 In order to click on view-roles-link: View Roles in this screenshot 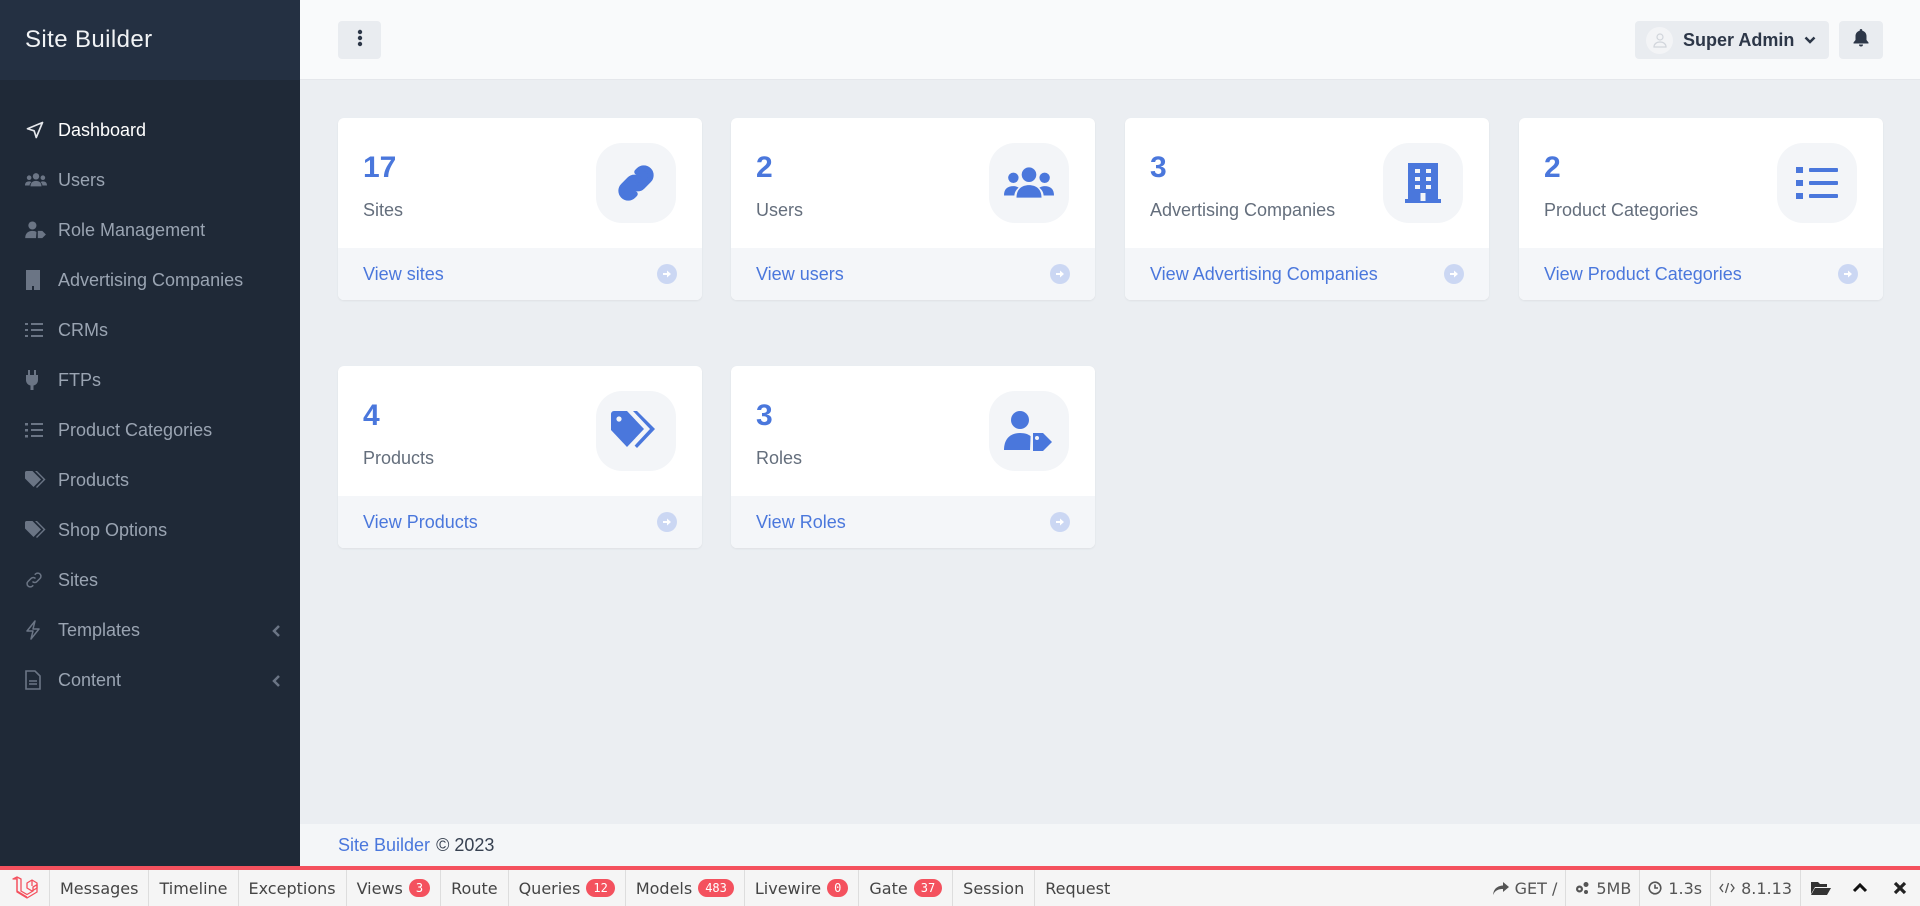, I will do `click(913, 522)`.